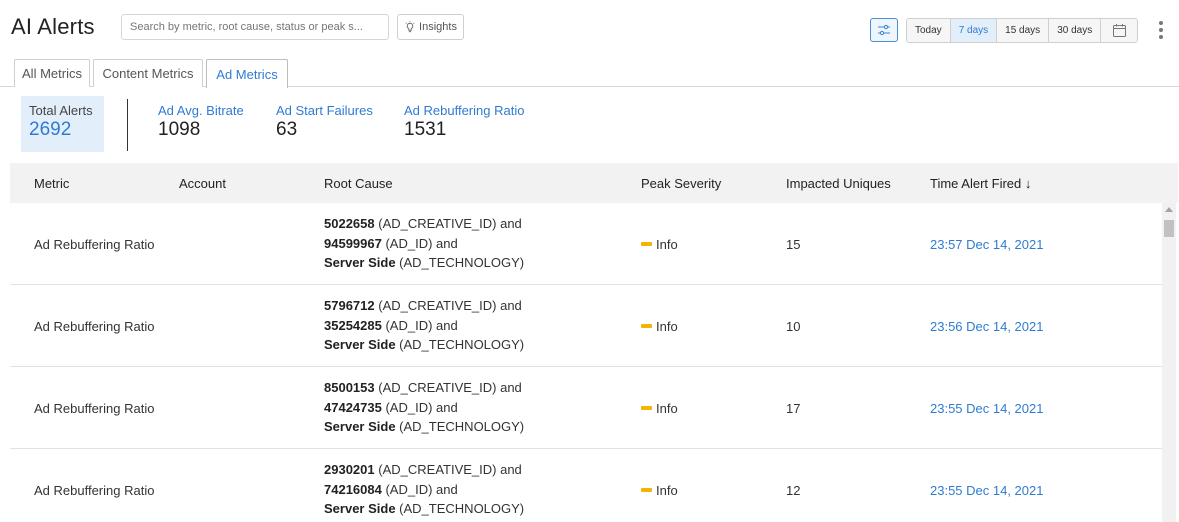 This screenshot has width=1179, height=522. What do you see at coordinates (287, 129) in the screenshot?
I see `stat-value: 63` at bounding box center [287, 129].